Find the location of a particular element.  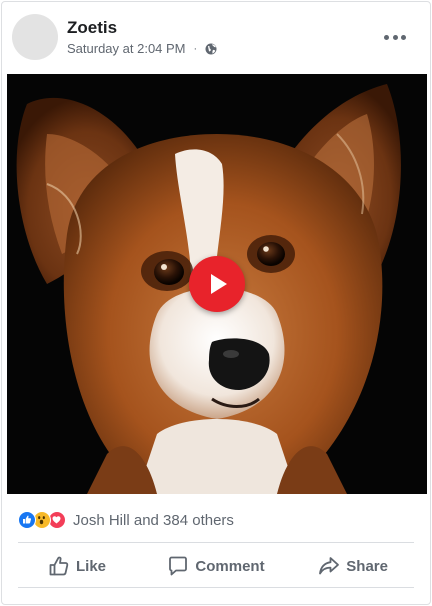

like-reaction-icon is located at coordinates (27, 520).